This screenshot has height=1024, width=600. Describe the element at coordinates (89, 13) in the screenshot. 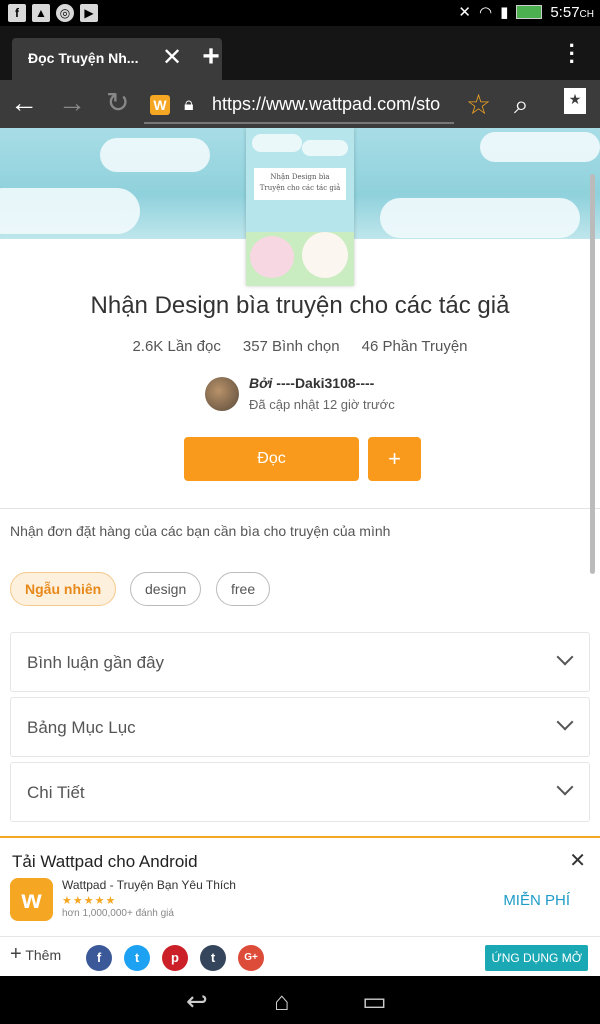

I see `play-store-icon: ▶` at that location.